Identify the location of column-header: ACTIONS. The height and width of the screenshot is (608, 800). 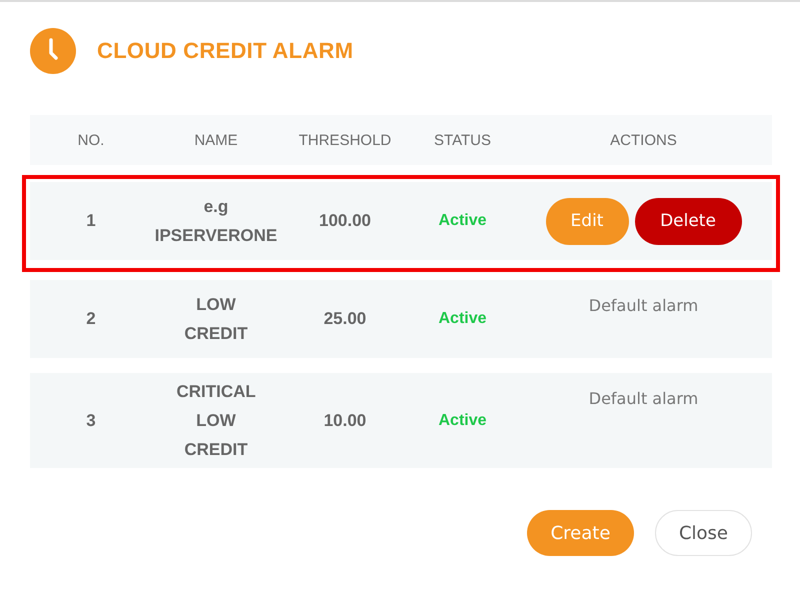
(643, 140).